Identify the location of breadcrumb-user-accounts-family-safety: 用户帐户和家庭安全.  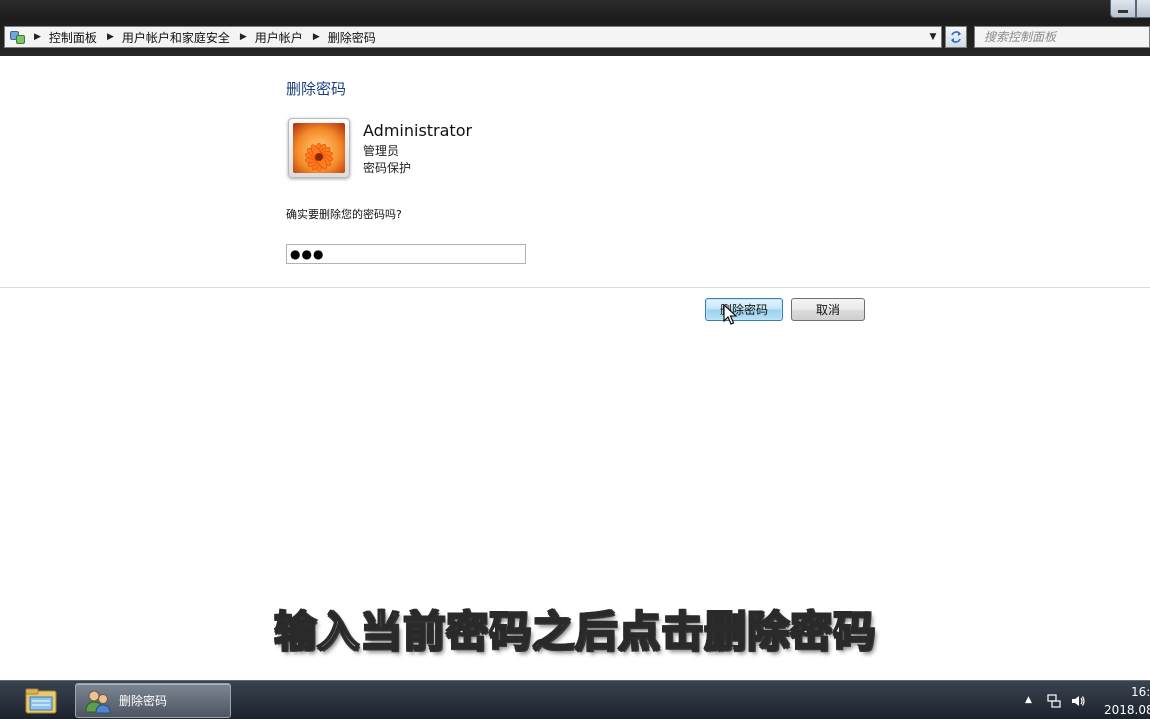
(176, 37).